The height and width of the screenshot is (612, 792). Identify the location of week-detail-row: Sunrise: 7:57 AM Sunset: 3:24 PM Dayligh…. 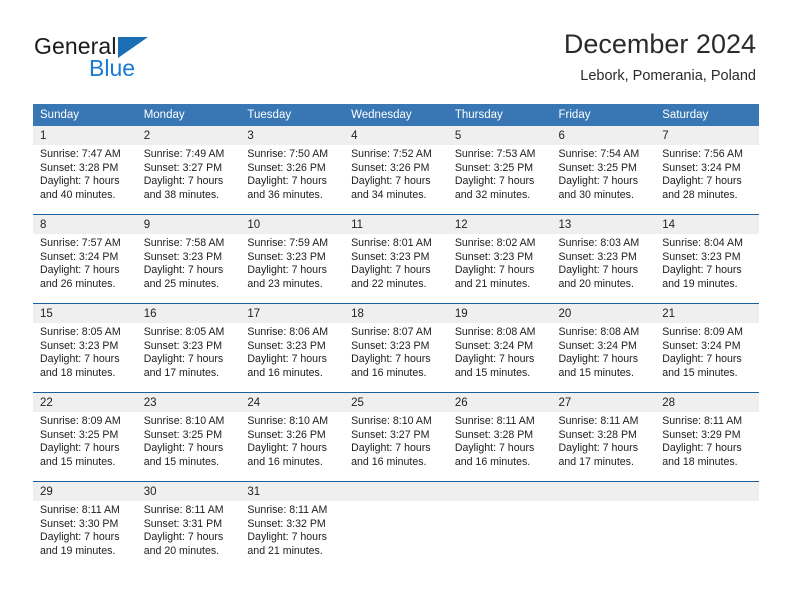
(396, 269).